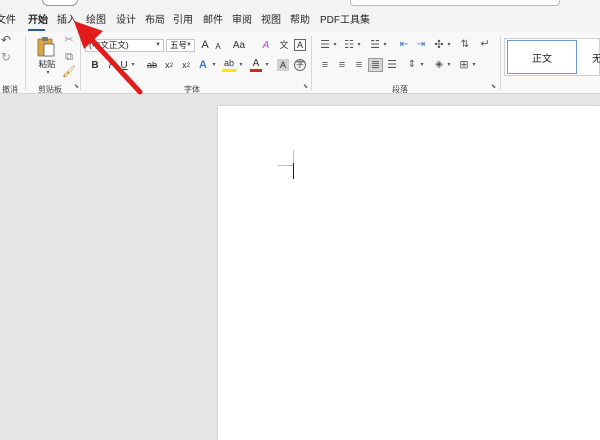 This screenshot has height=440, width=600. I want to click on paste-label: 粘贴, so click(47, 64).